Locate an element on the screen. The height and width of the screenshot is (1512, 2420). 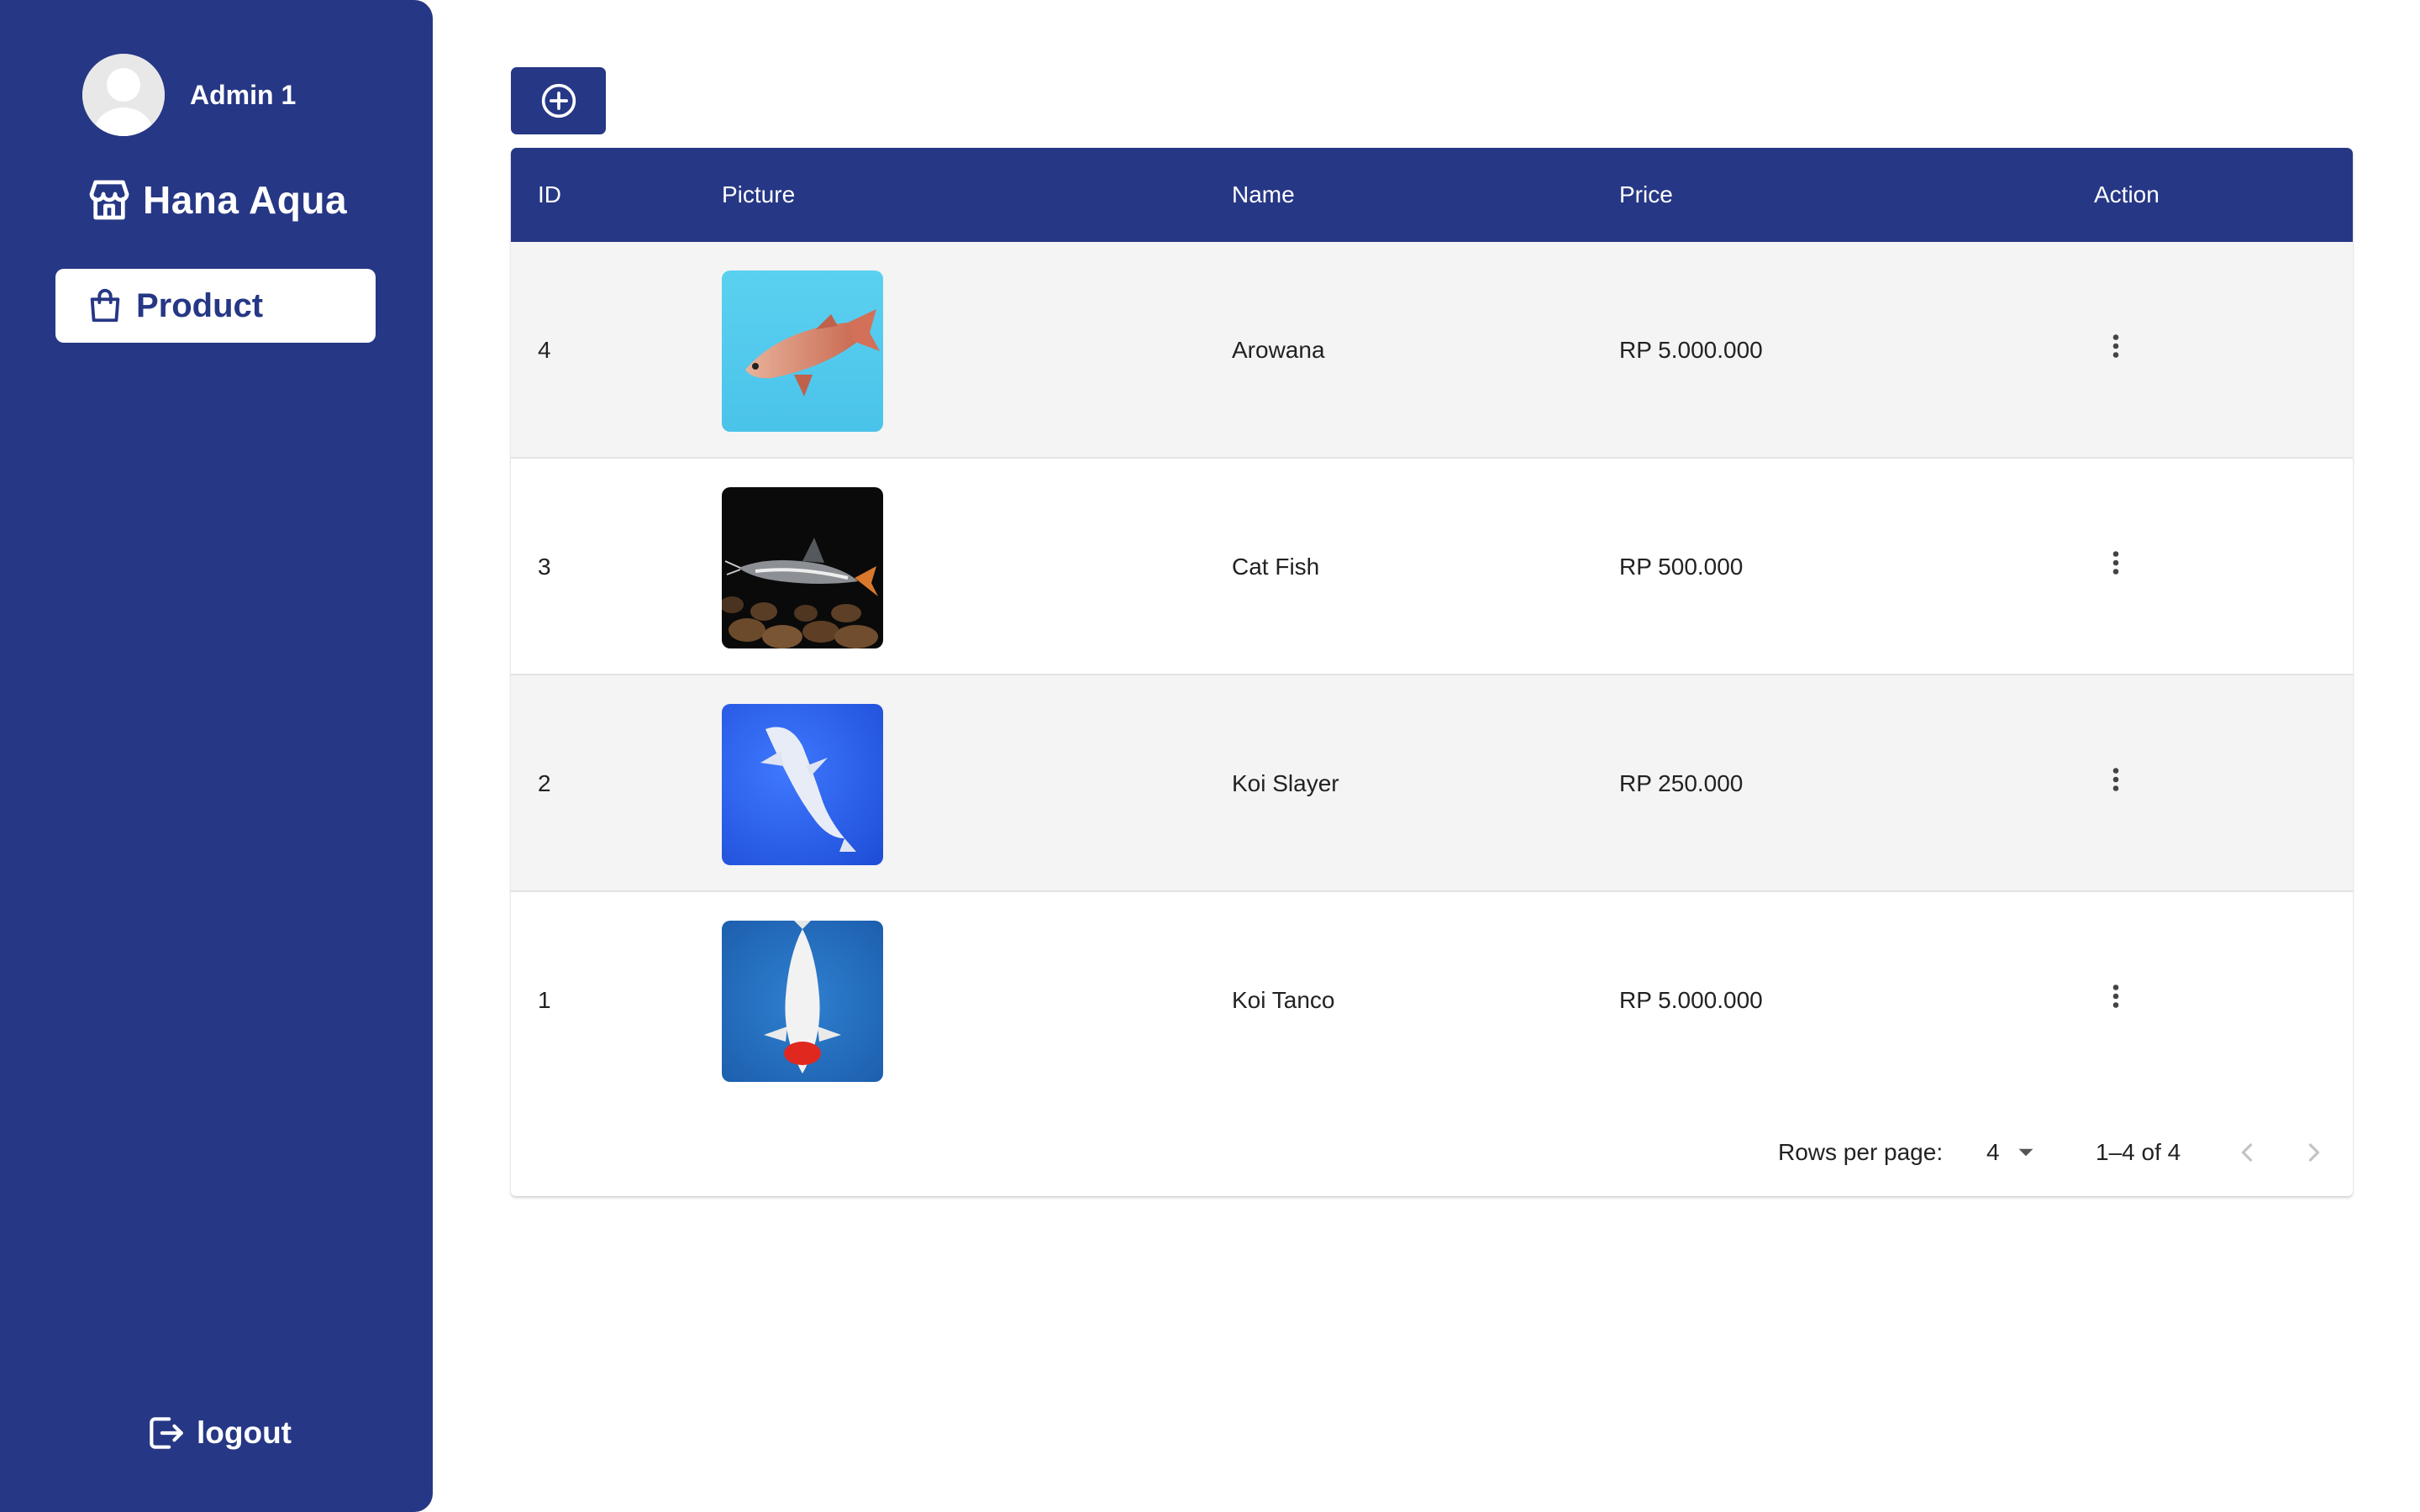
cell-name: Arowana is located at coordinates (1278, 350).